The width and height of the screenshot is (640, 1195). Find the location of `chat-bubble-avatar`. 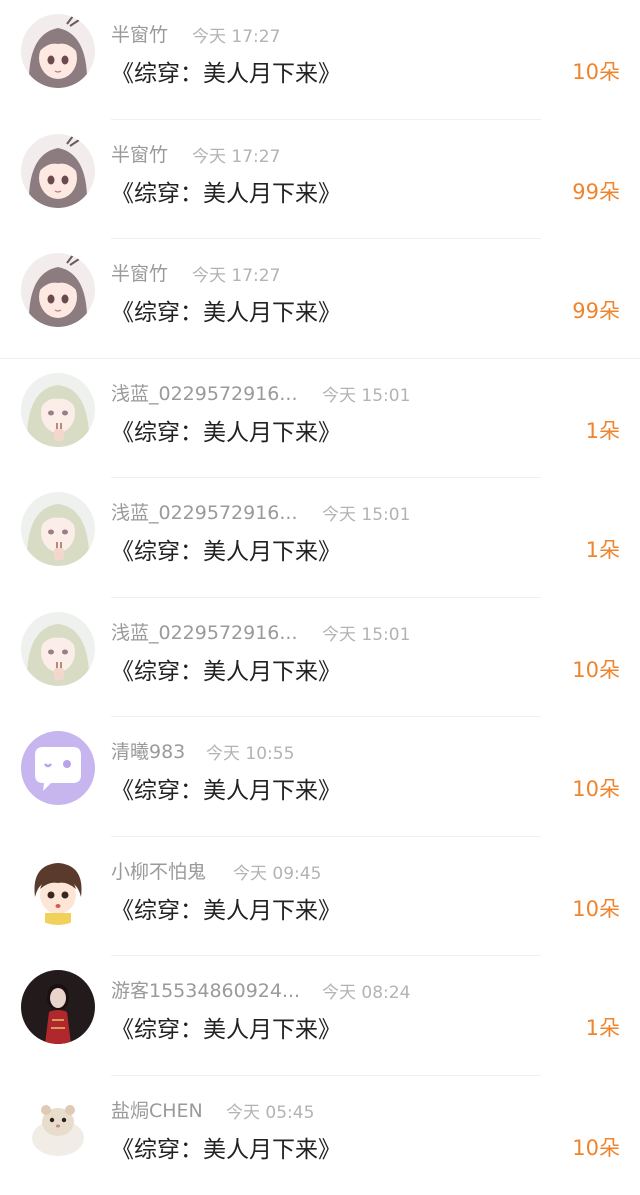

chat-bubble-avatar is located at coordinates (58, 768).